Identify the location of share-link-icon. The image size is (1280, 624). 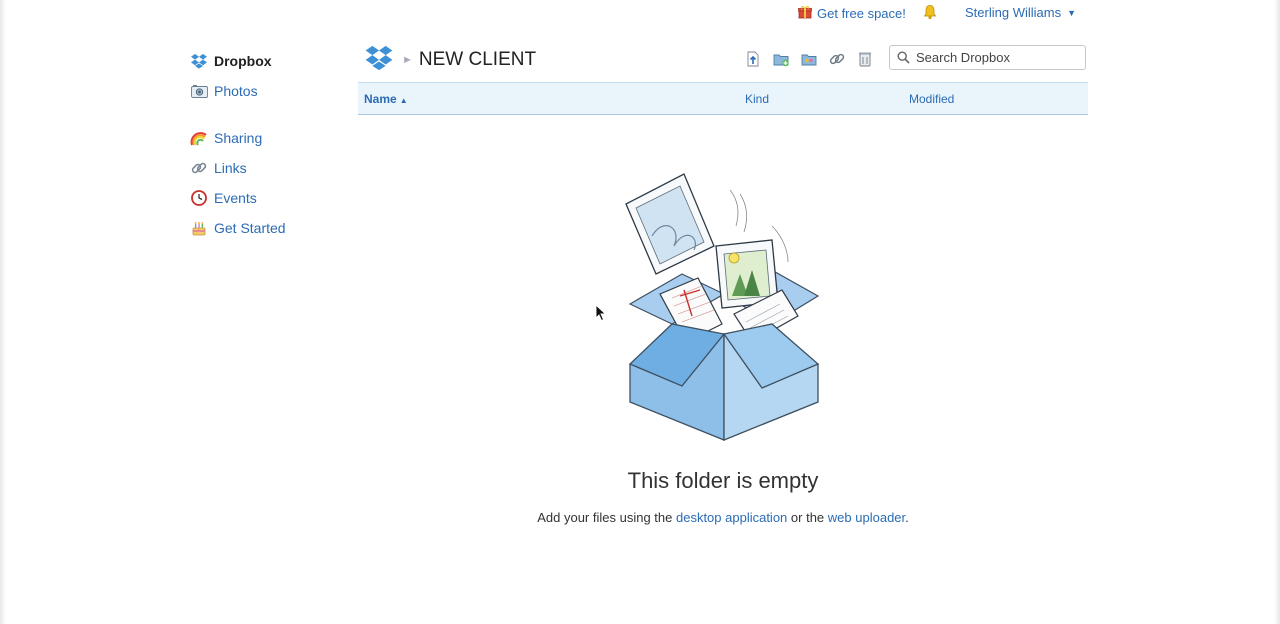
(837, 59).